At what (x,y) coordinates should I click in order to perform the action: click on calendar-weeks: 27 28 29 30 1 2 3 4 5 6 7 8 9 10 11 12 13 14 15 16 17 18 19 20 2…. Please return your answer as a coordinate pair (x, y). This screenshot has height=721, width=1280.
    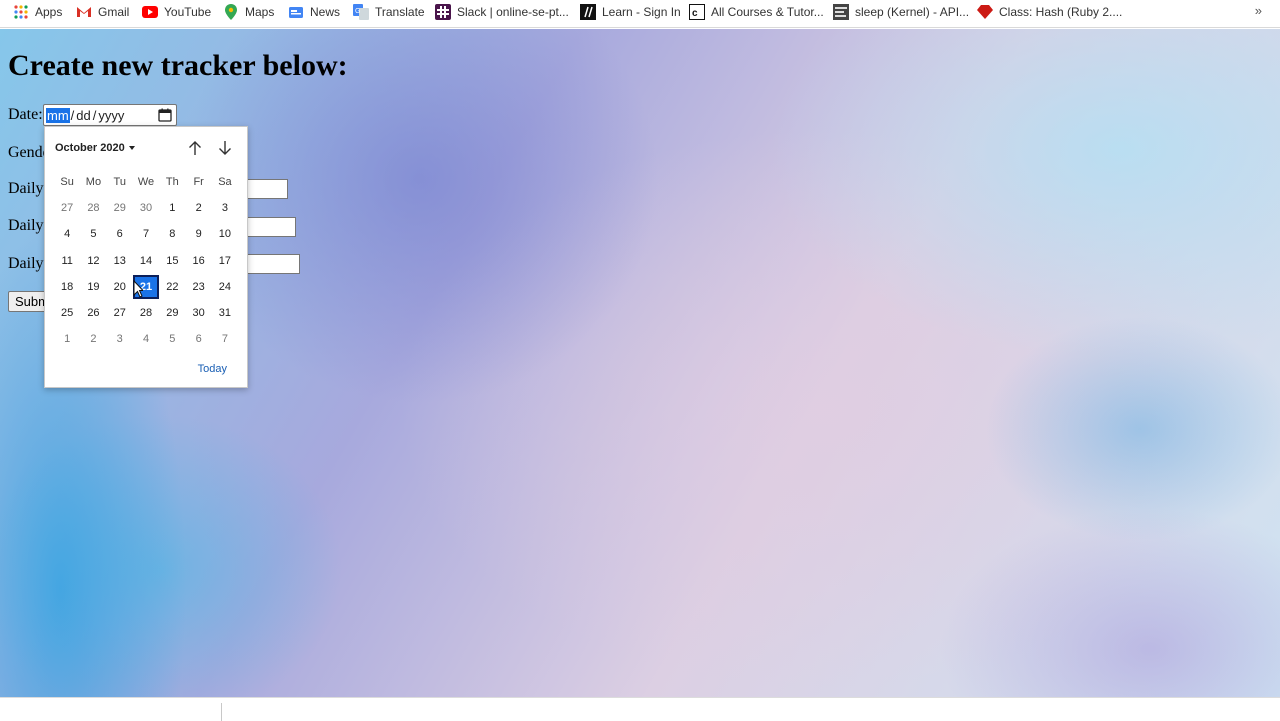
    Looking at the image, I should click on (148, 273).